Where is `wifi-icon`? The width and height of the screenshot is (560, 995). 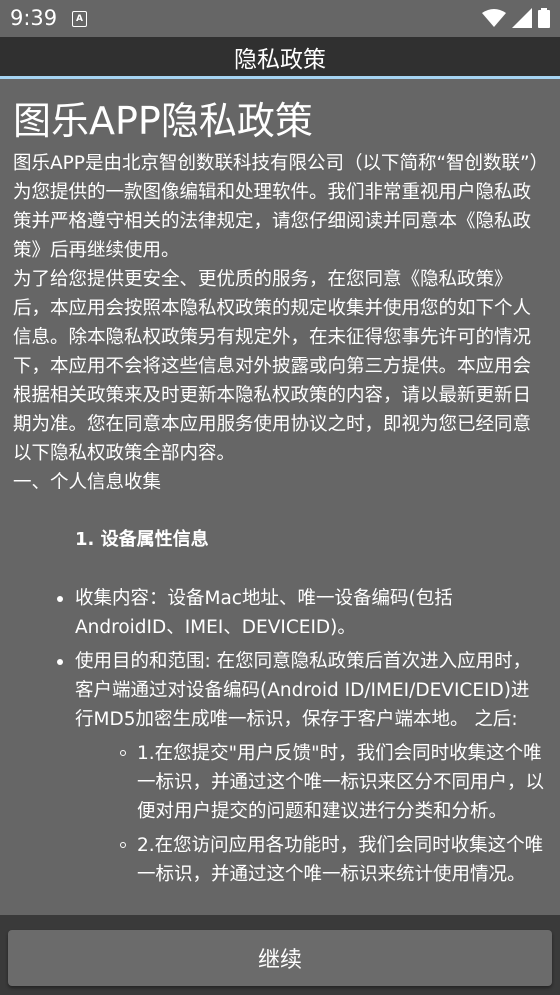 wifi-icon is located at coordinates (494, 18).